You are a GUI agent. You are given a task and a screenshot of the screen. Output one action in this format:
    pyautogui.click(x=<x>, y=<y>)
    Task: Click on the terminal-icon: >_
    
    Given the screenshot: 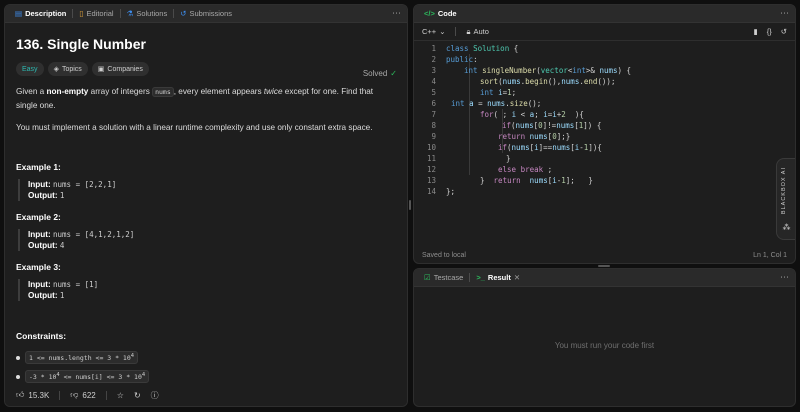 What is the action you would take?
    pyautogui.click(x=480, y=277)
    